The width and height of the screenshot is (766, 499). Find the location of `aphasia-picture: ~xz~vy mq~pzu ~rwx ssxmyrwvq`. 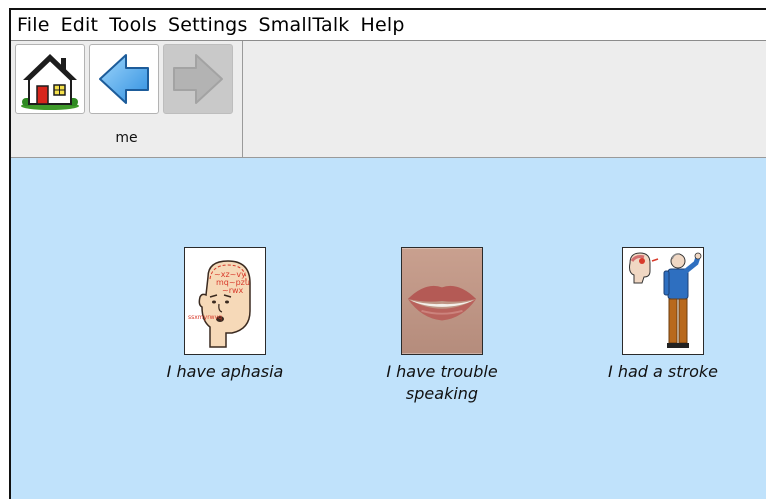

aphasia-picture: ~xz~vy mq~pzu ~rwx ssxmyrwvq is located at coordinates (225, 301).